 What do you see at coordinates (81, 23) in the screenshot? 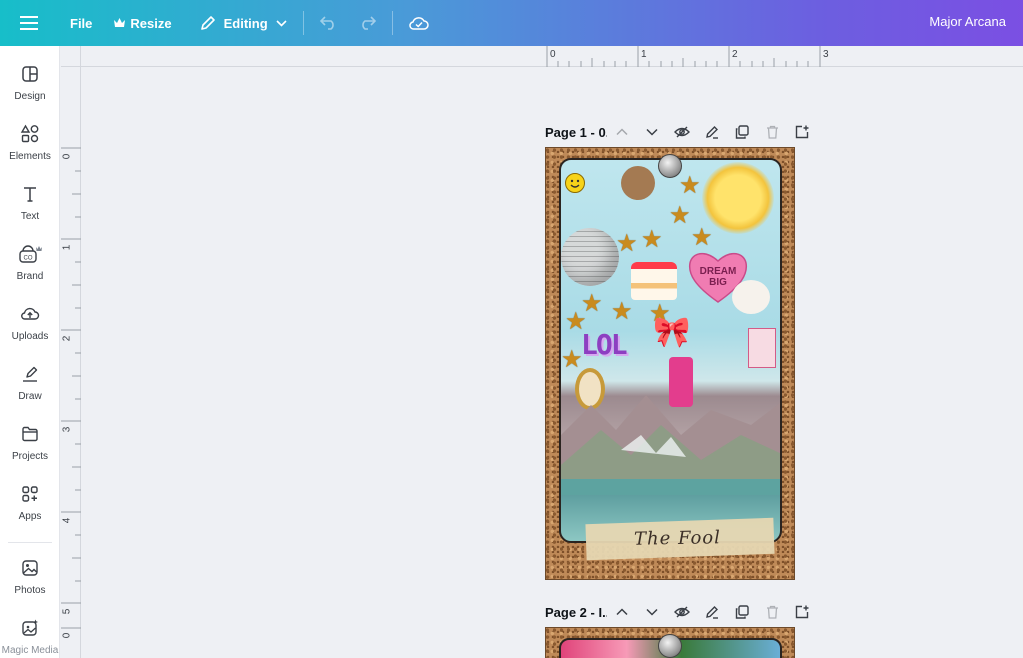
I see `file-menu-button: File` at bounding box center [81, 23].